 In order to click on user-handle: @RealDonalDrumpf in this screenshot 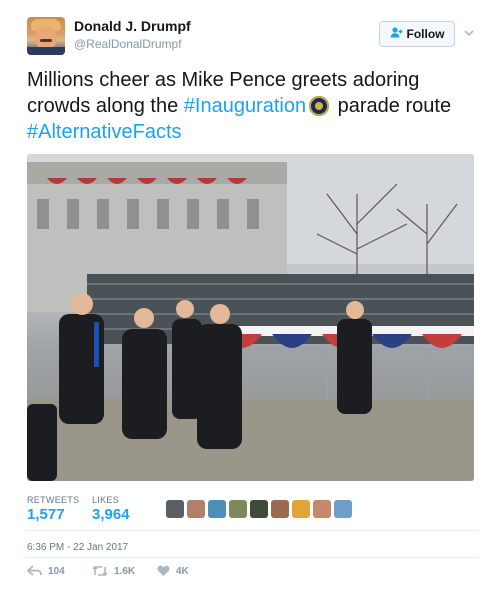, I will do `click(128, 44)`.